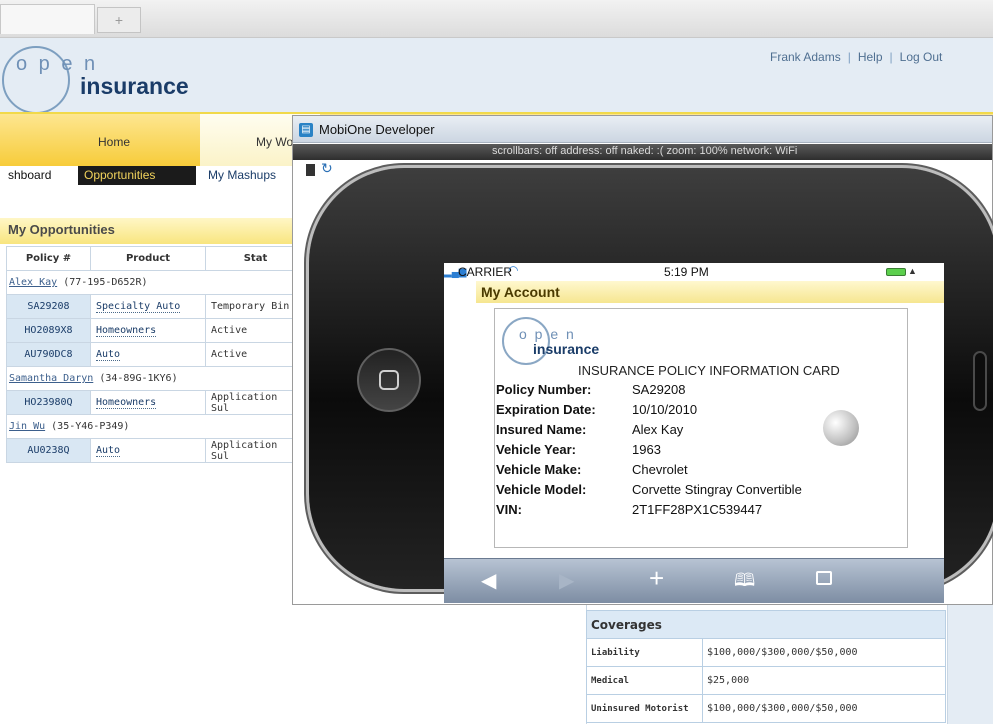  What do you see at coordinates (912, 271) in the screenshot?
I see `battery-tip-icon: ▲` at bounding box center [912, 271].